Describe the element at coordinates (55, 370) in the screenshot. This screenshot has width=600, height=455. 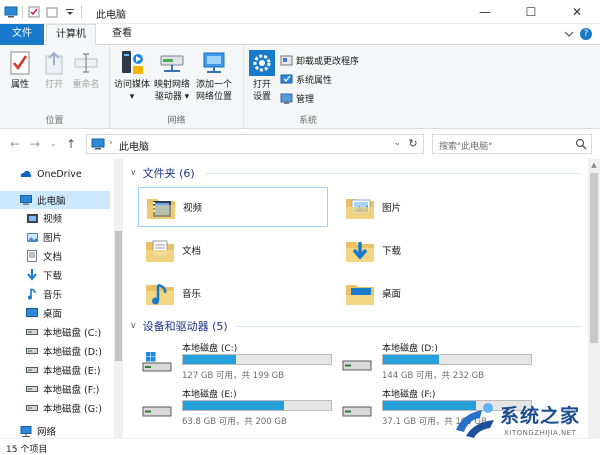
I see `nav-item-drive-e: 本地磁盘 (E:)` at that location.